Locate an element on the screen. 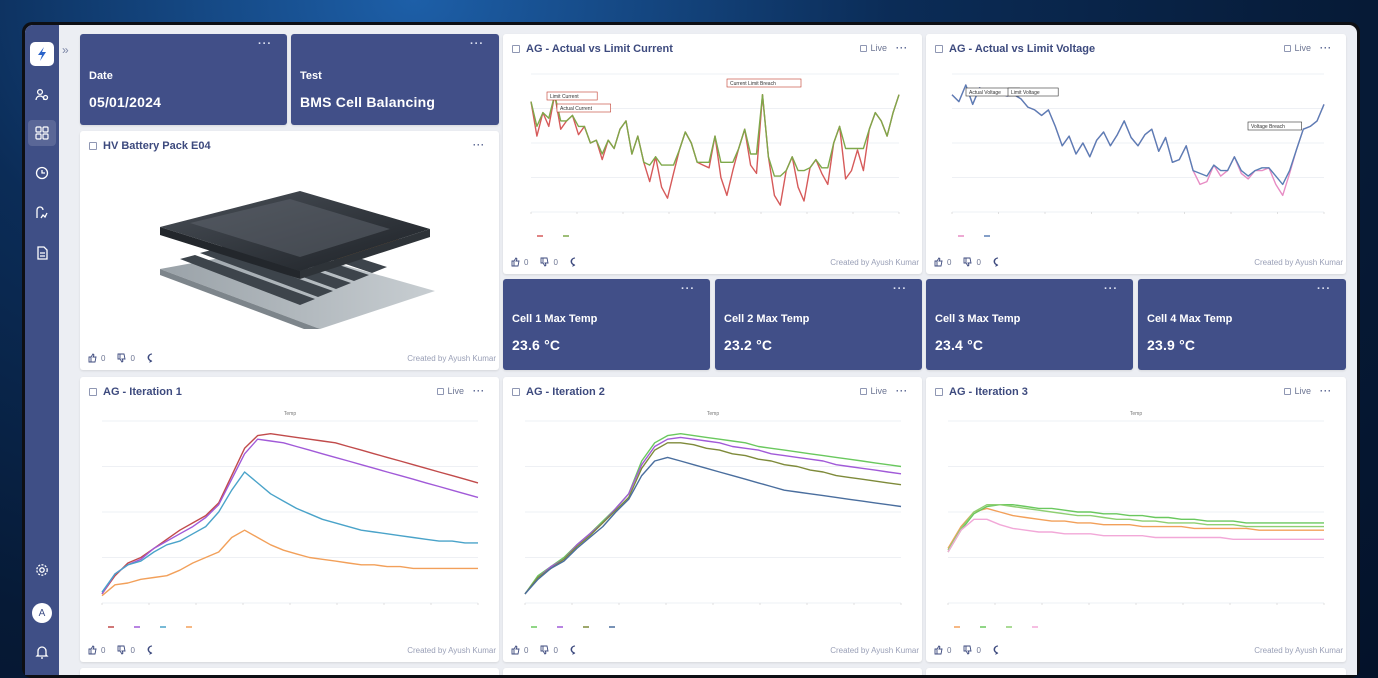 The image size is (1378, 678). chart-annotation: Voltage Breach is located at coordinates (1274, 126).